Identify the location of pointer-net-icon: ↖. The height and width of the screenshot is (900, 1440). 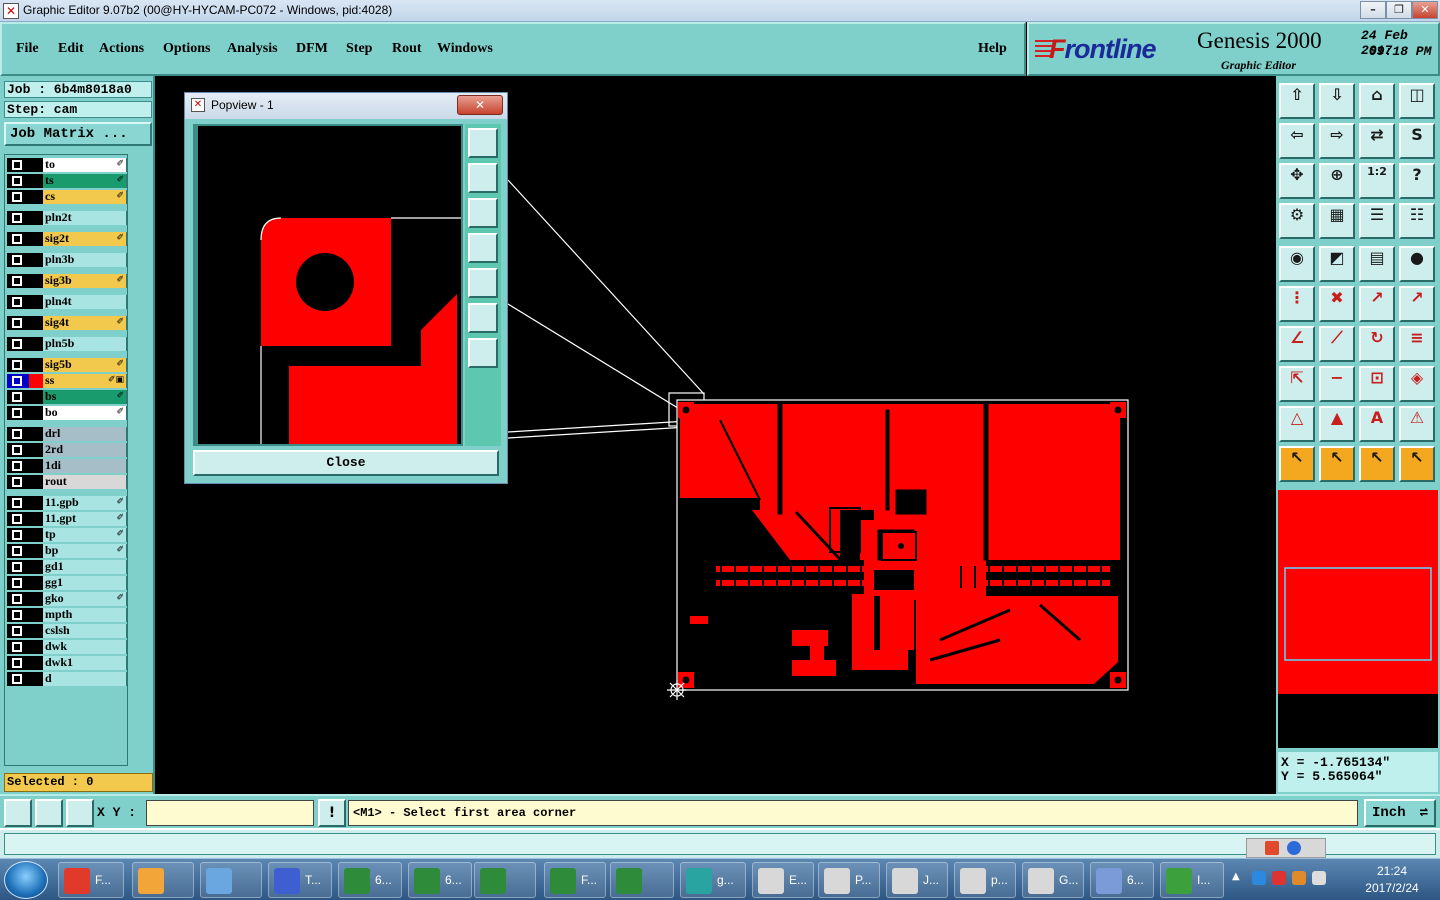
(1417, 464).